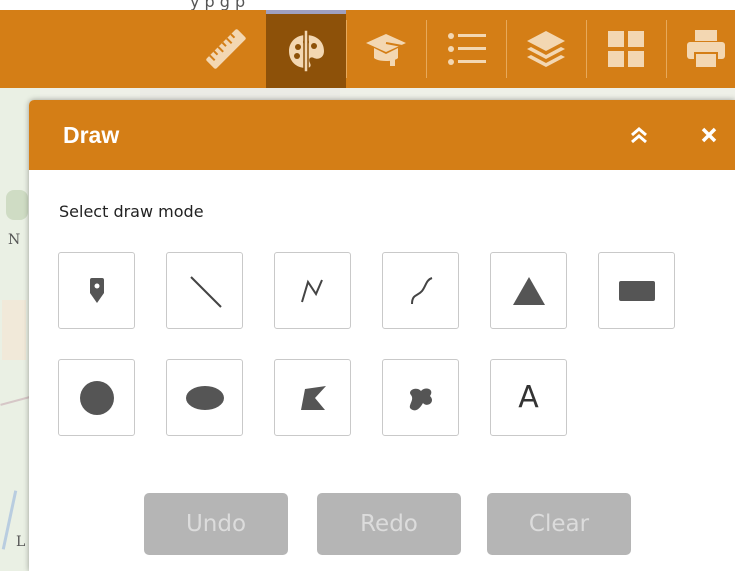 The height and width of the screenshot is (571, 735). What do you see at coordinates (17, 205) in the screenshot?
I see `map-forest` at bounding box center [17, 205].